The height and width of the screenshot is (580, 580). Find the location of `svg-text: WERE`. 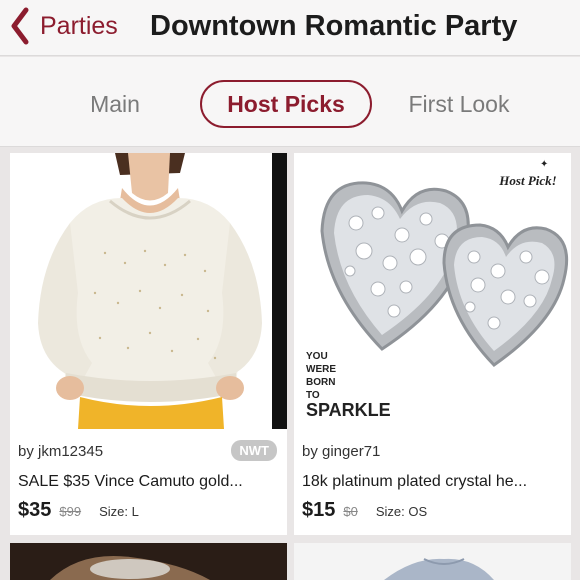

svg-text: WERE is located at coordinates (321, 369).